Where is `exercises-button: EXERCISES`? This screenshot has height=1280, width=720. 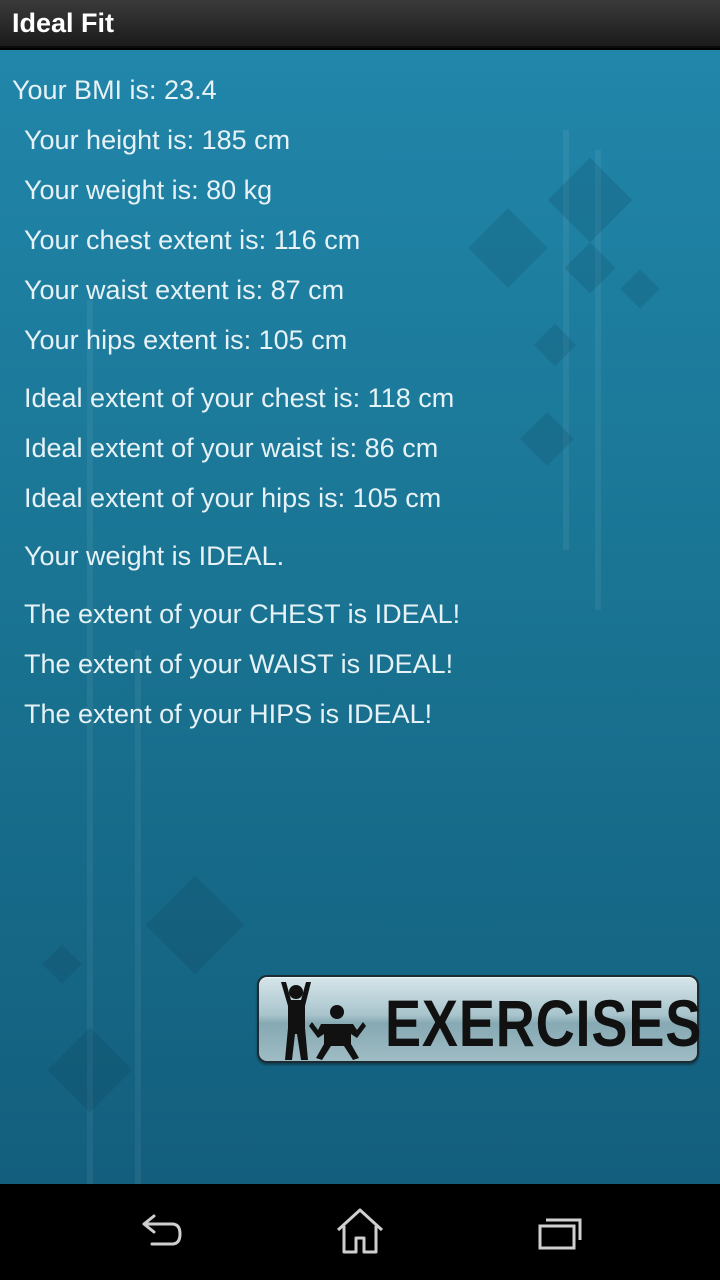
exercises-button: EXERCISES is located at coordinates (480, 1019).